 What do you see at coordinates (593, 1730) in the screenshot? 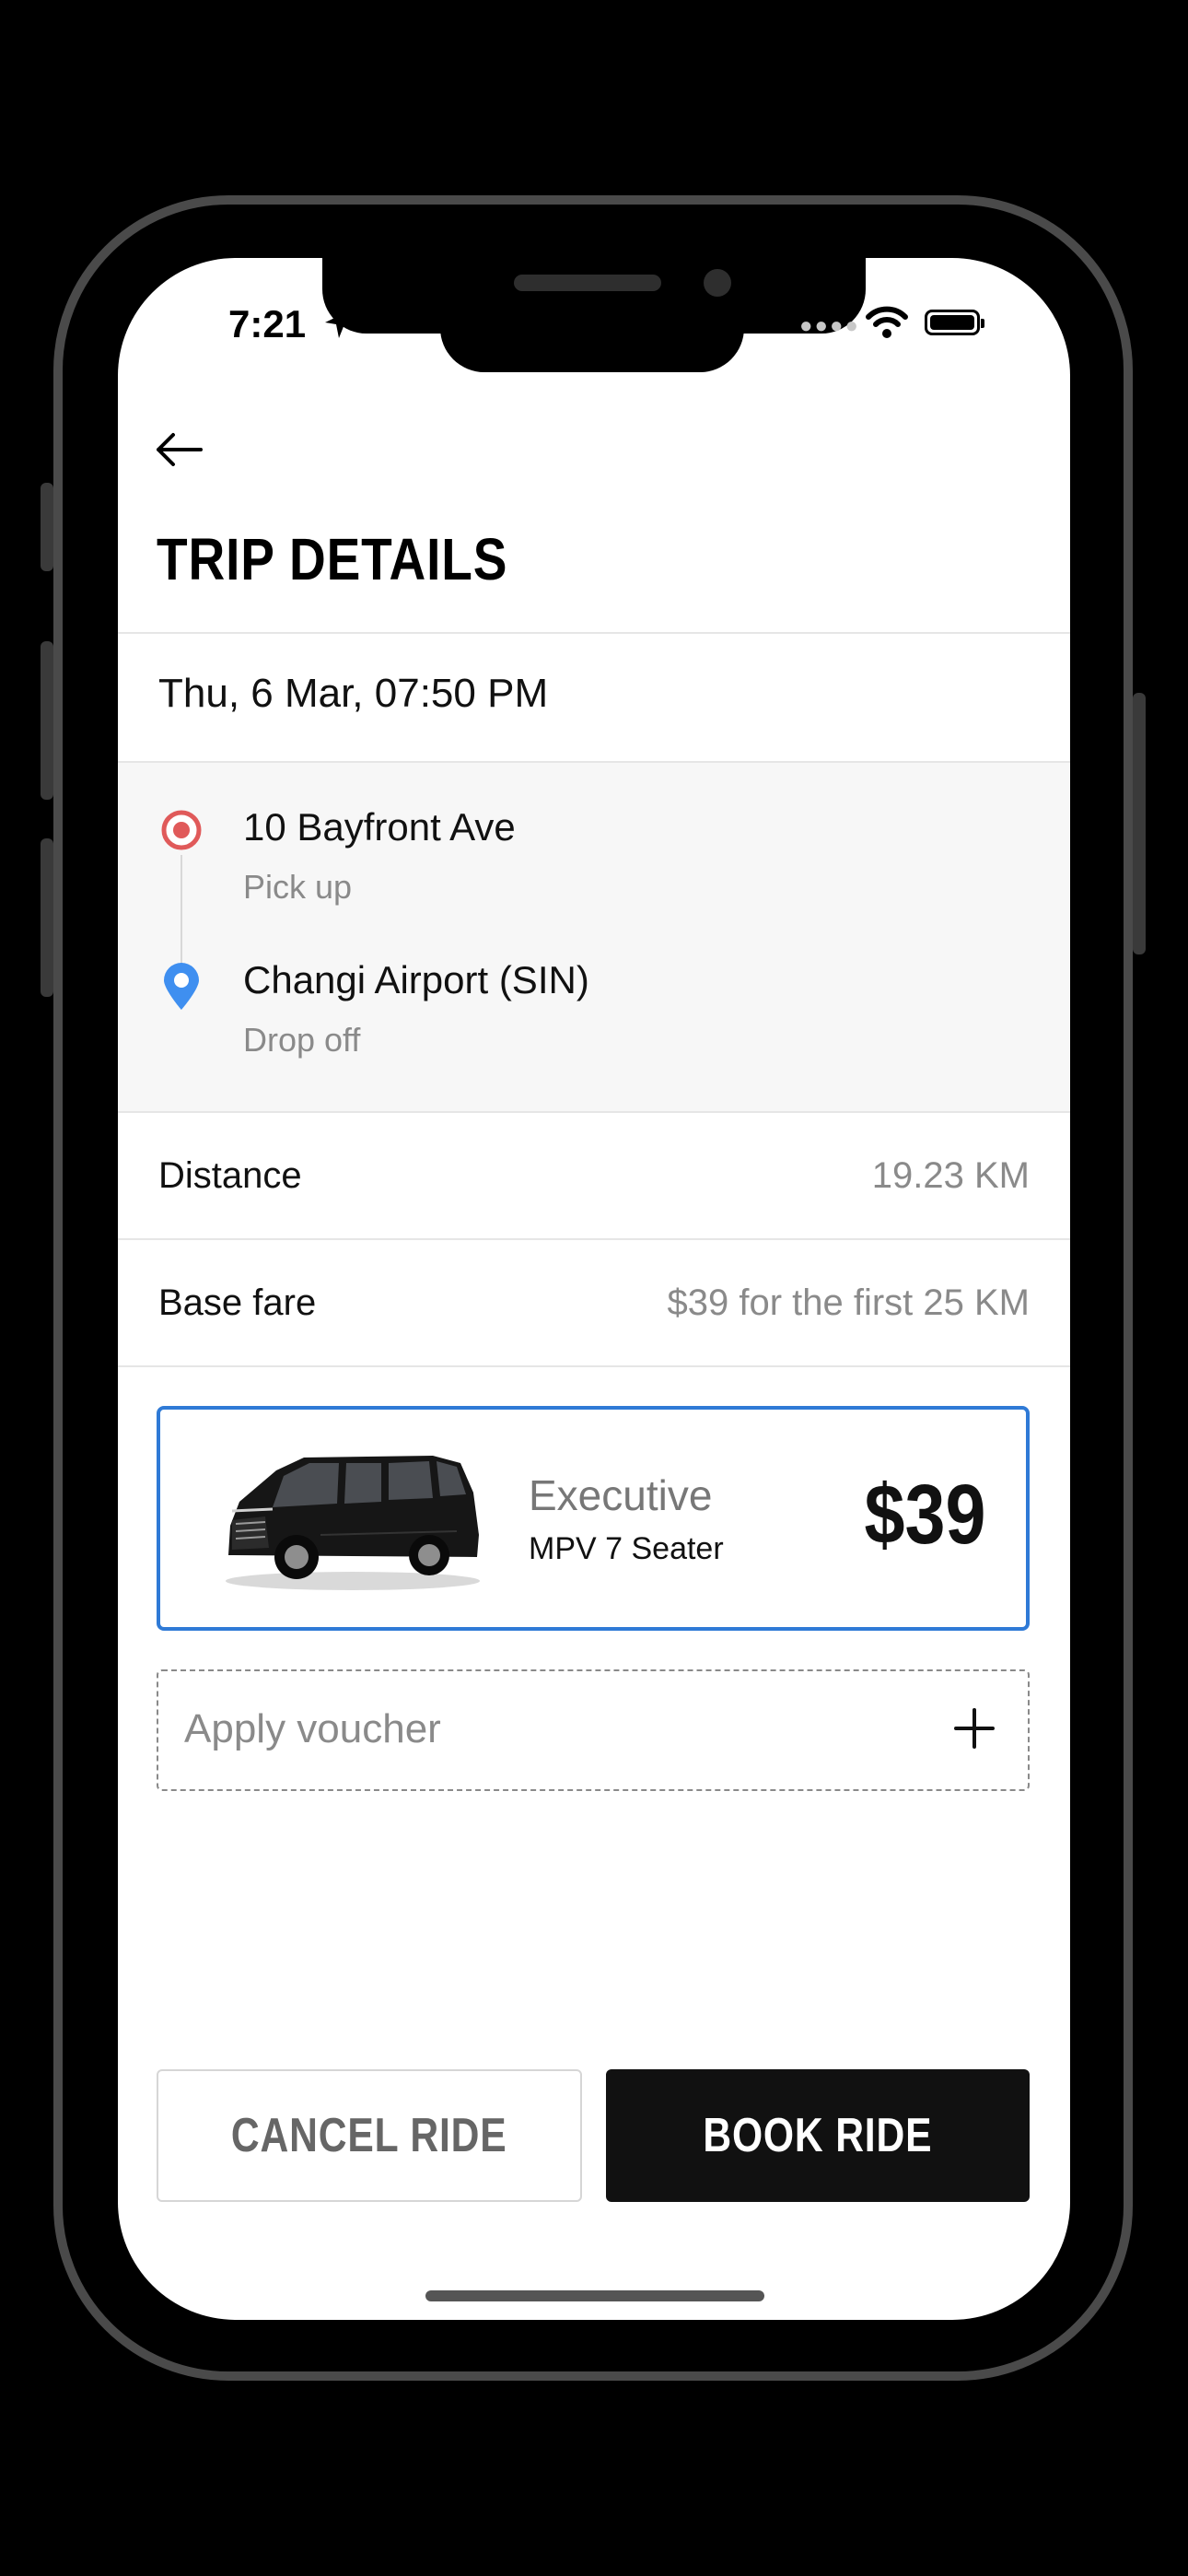
I see `apply-voucher-button: Apply voucher` at bounding box center [593, 1730].